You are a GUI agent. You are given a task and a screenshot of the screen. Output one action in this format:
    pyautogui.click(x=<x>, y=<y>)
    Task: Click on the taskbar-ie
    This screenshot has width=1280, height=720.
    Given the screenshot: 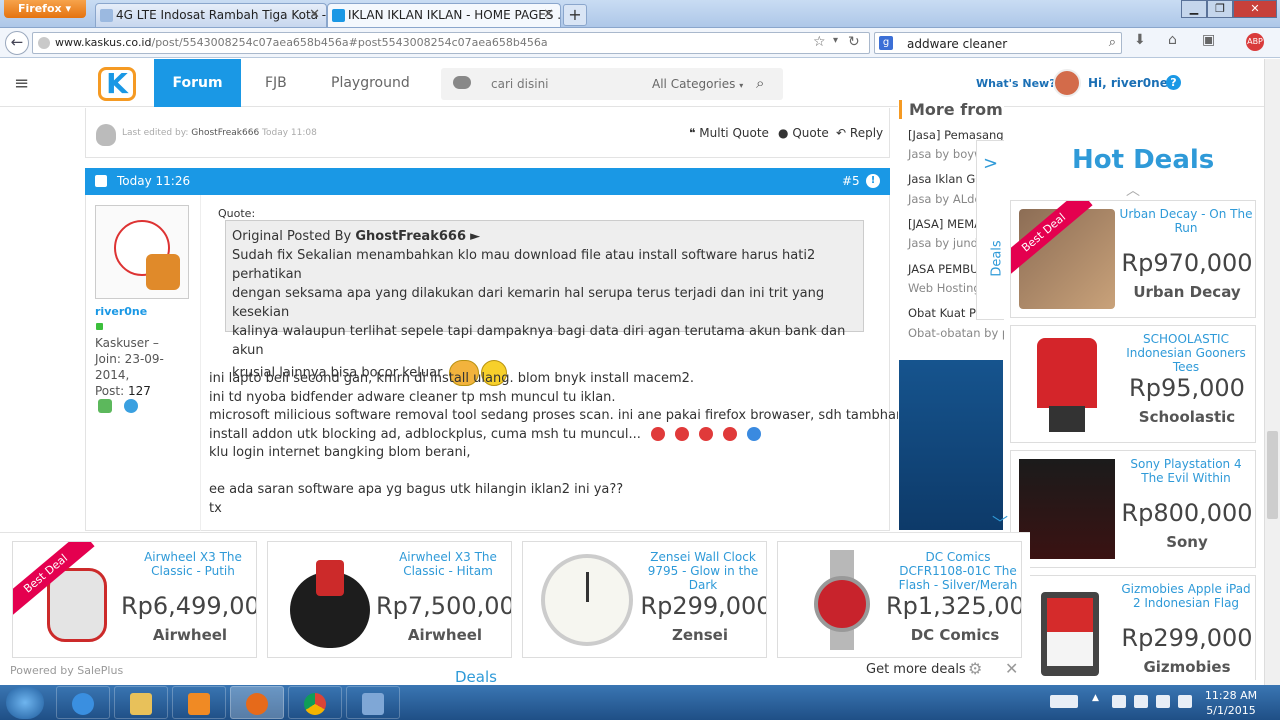 What is the action you would take?
    pyautogui.click(x=83, y=702)
    